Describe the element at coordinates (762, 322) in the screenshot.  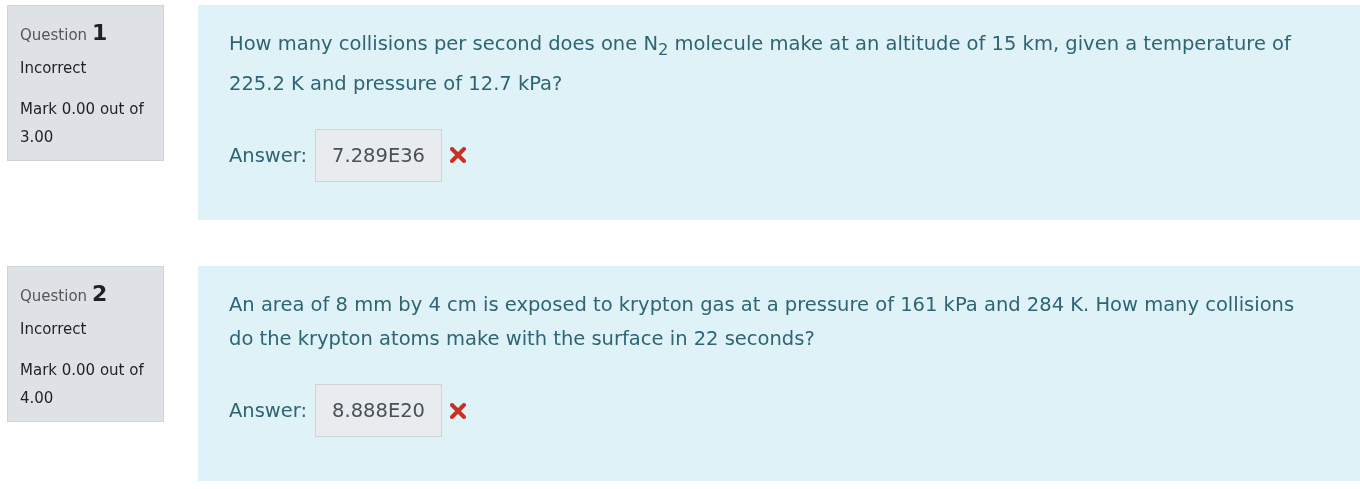
I see `question-text: An area of 8 mm by 4 cm is exposed to krypton gas at a pressure of 161 kPa and 284 K. How many collisions do the krypton atoms make with the surface in 22 seconds?` at that location.